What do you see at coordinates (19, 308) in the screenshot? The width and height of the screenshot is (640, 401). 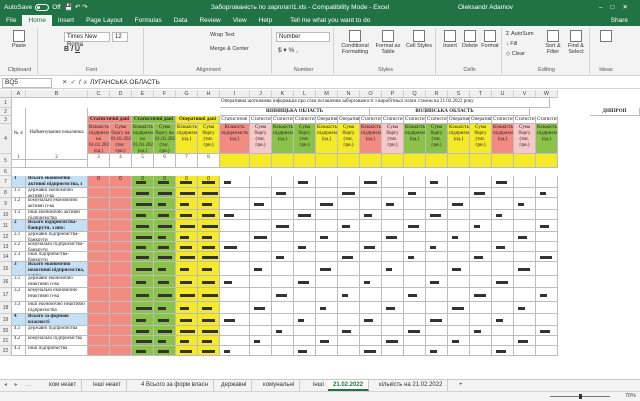 I see `row-number: 3.3` at bounding box center [19, 308].